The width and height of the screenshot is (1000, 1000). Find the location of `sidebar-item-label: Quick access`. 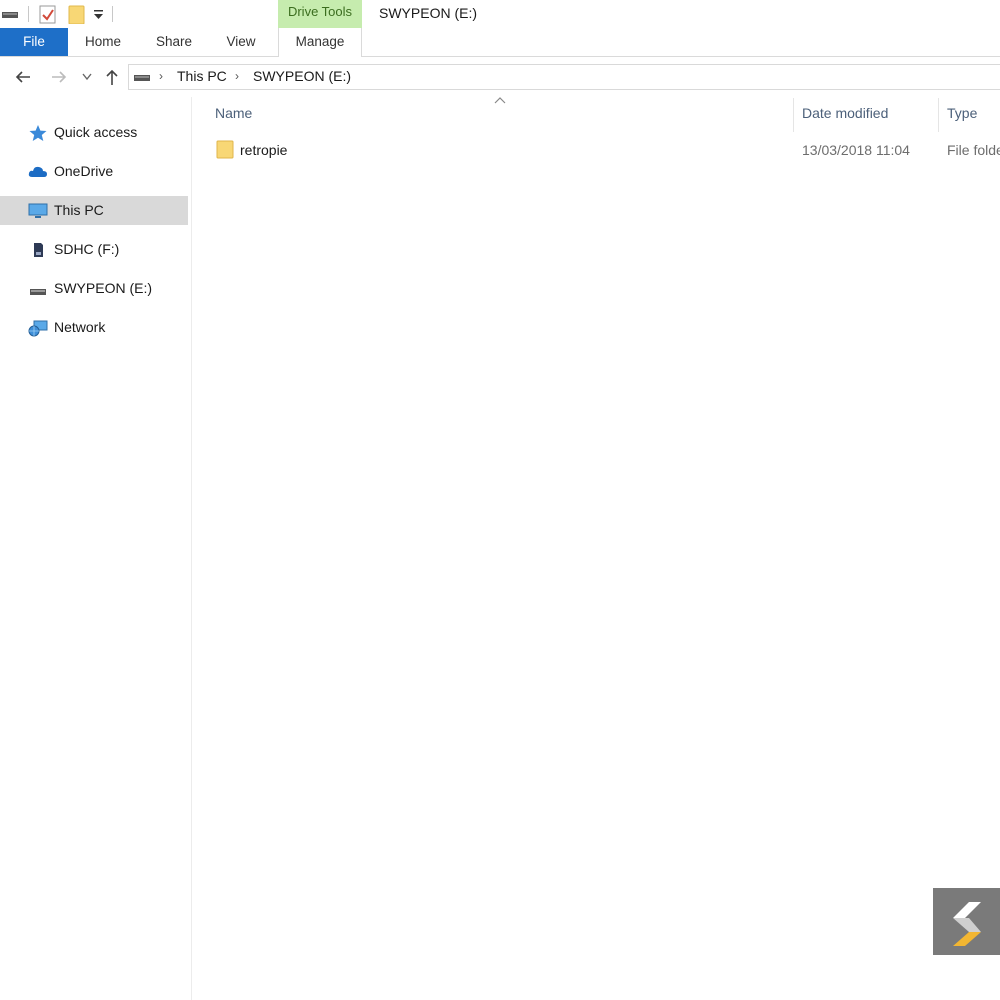

sidebar-item-label: Quick access is located at coordinates (96, 132).